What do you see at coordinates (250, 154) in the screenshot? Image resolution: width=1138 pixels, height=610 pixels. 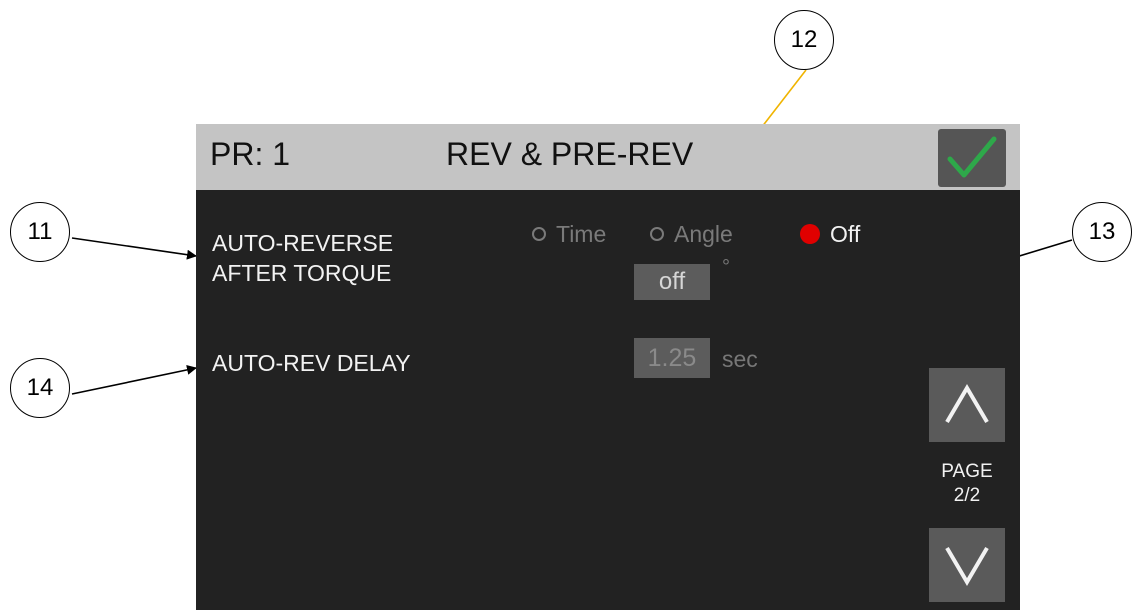 I see `program-label: PR: 1` at bounding box center [250, 154].